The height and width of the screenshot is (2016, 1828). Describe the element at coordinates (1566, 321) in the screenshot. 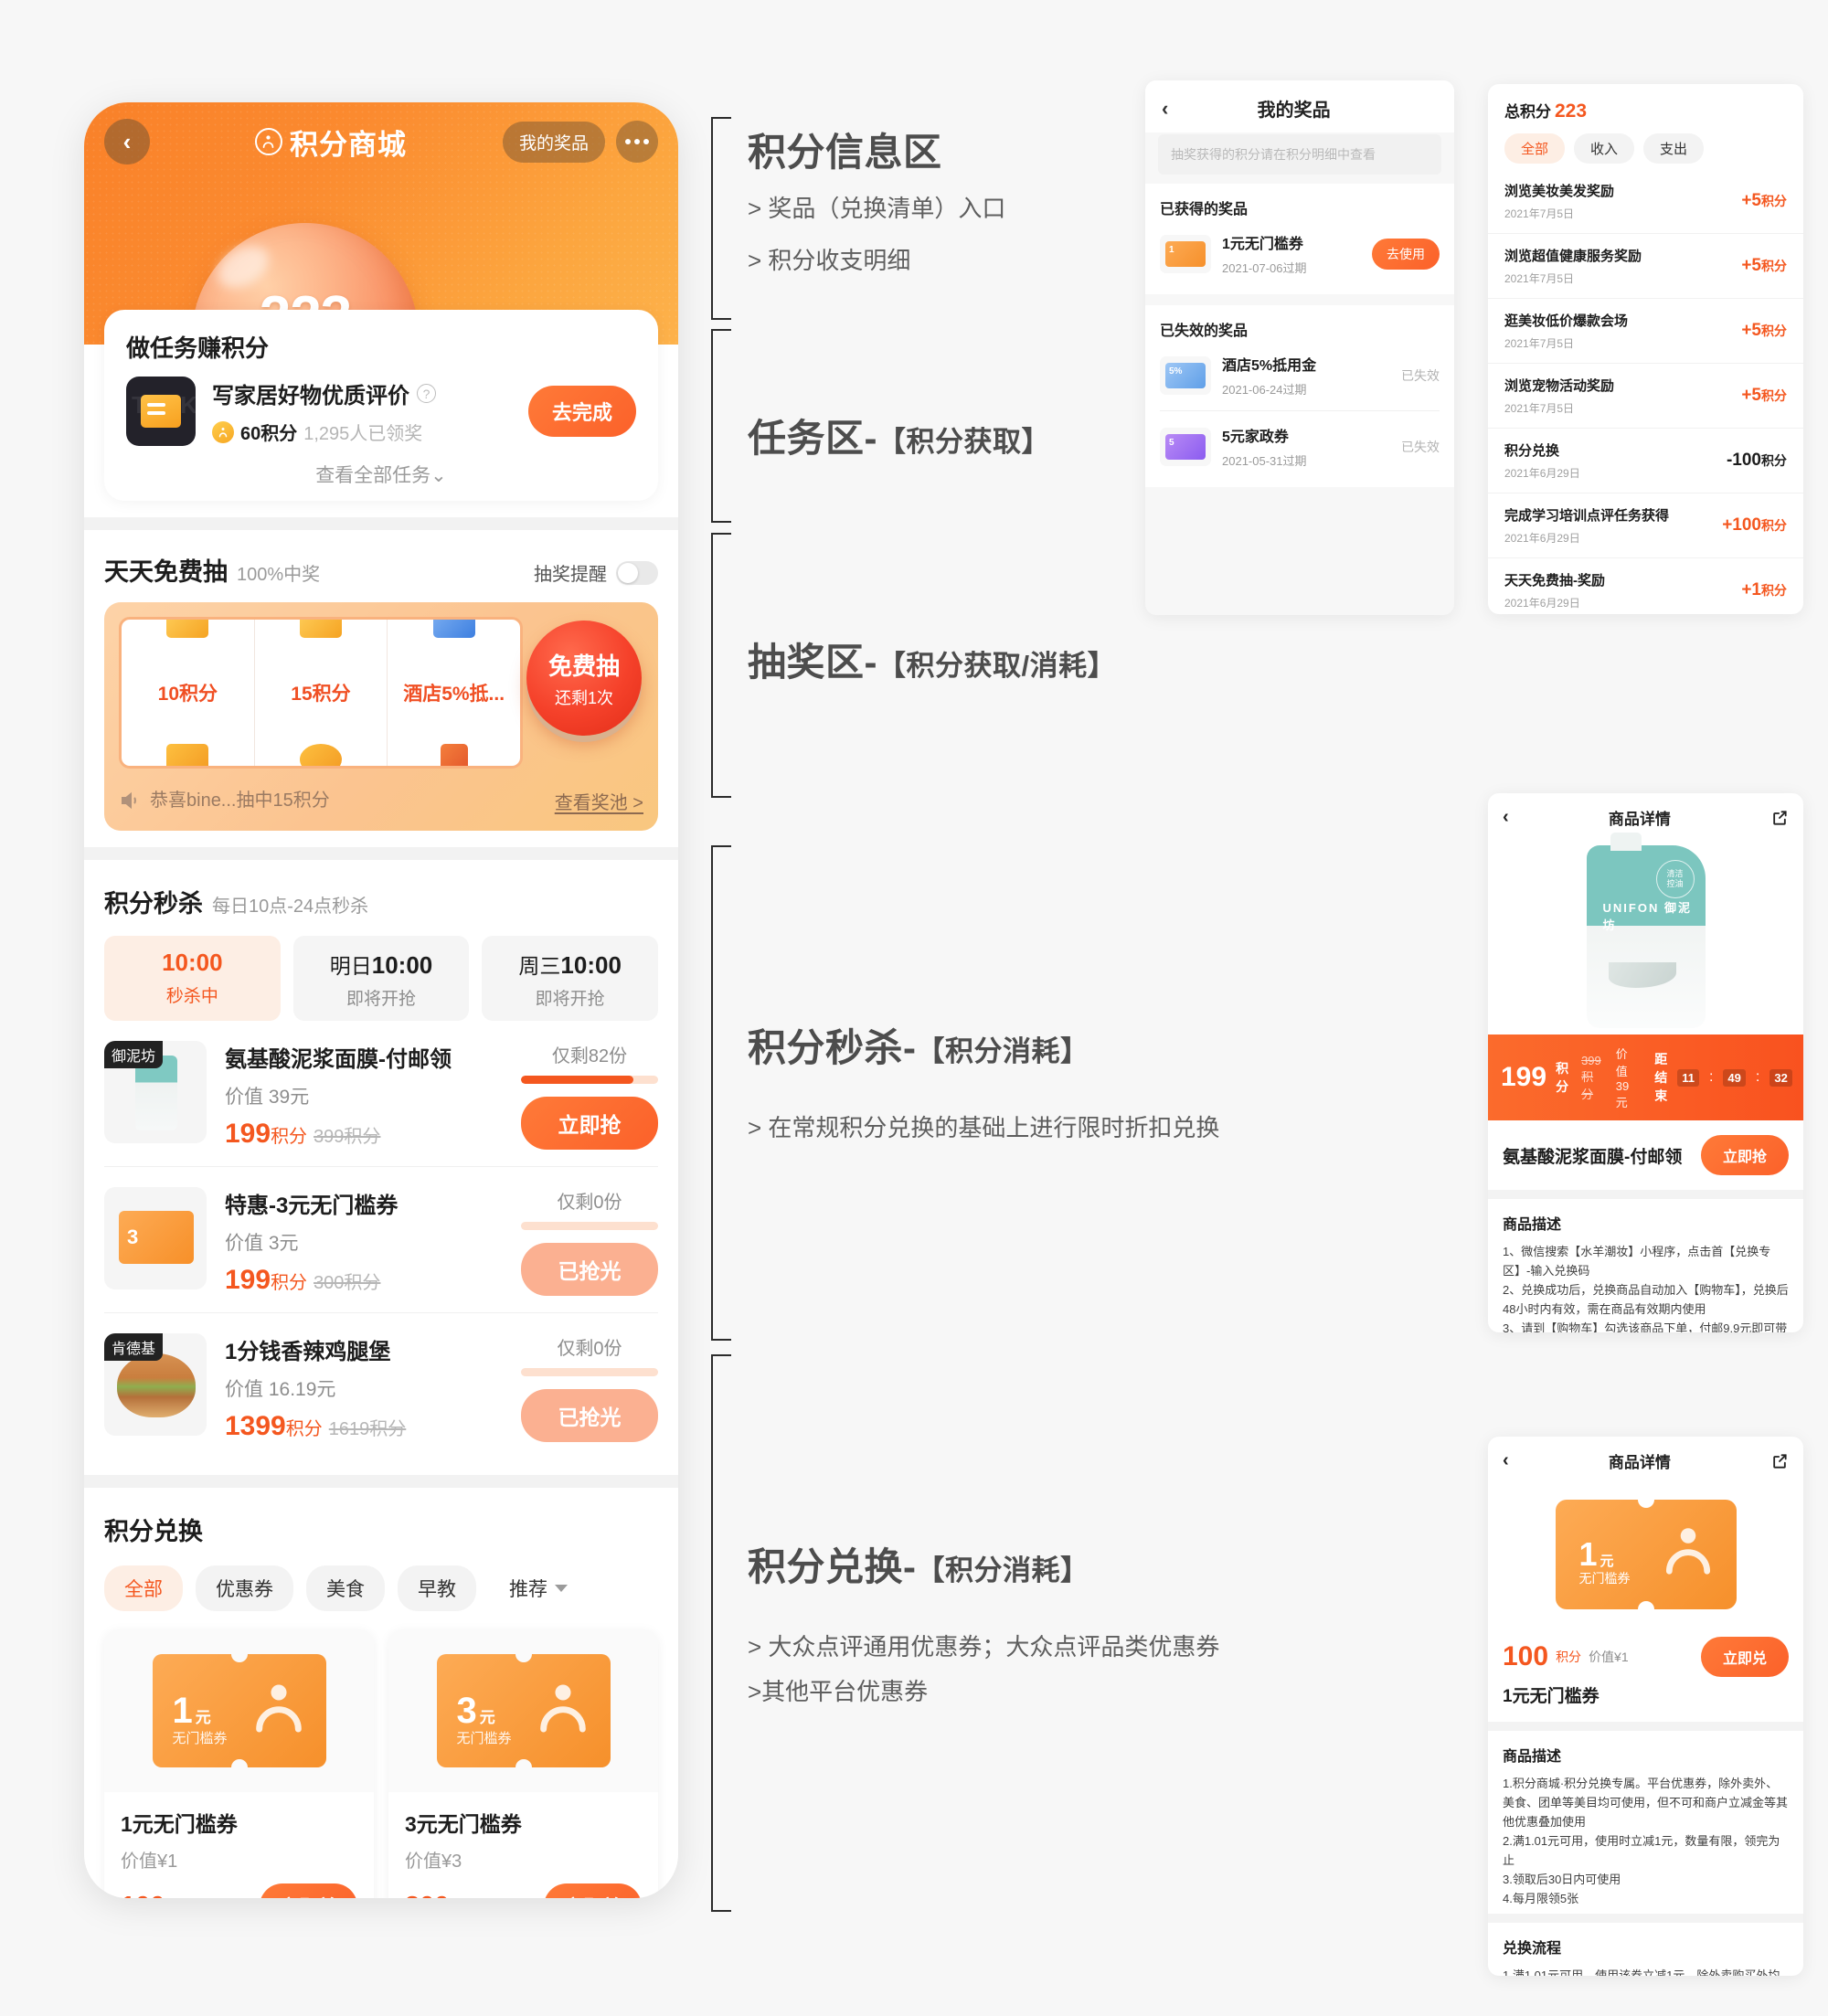

I see `points-row-name: 逛美妆低价爆款会场` at that location.